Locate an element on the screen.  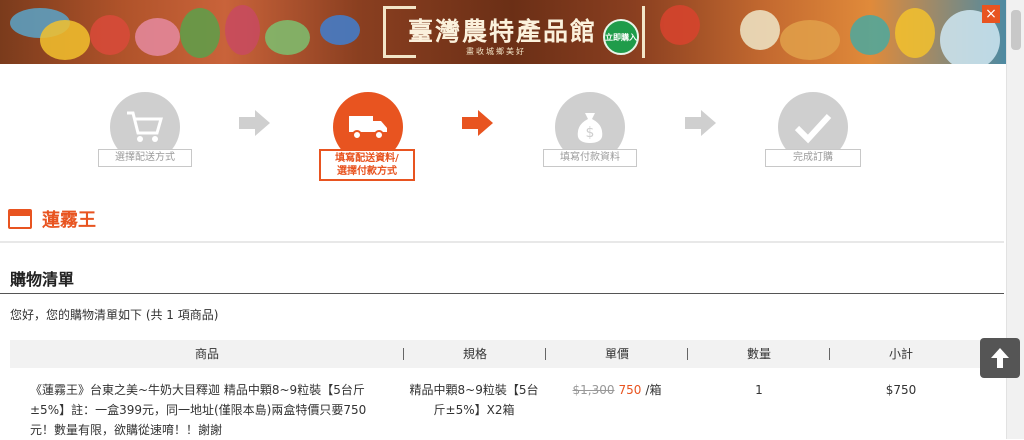
step-3-label: 填寫付款資料 is located at coordinates (590, 158).